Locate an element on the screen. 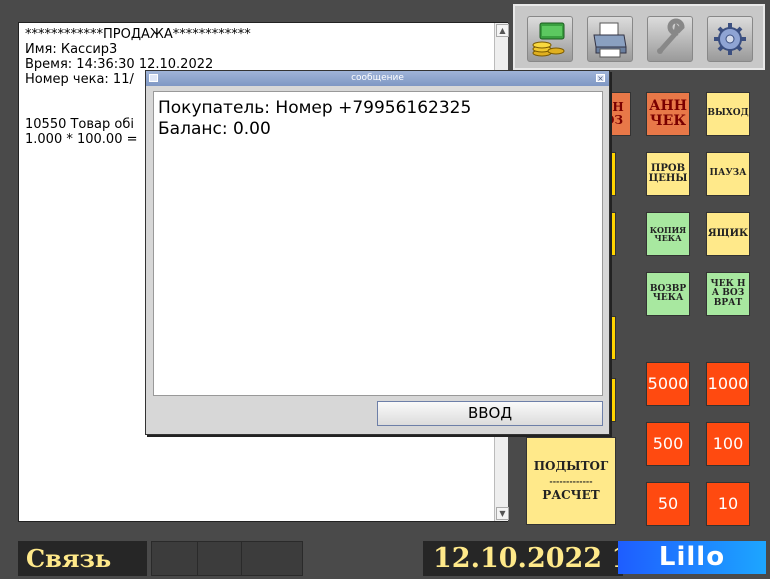  dialog-titlebar: сообщение is located at coordinates (377, 78).